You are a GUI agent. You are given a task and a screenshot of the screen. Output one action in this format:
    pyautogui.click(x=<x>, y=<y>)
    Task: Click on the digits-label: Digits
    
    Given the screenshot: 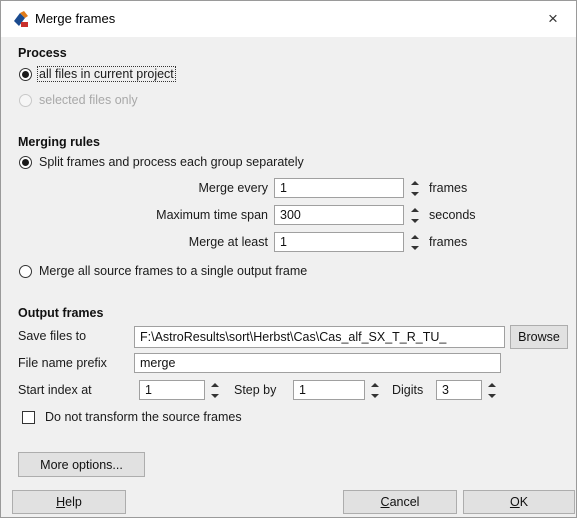 What is the action you would take?
    pyautogui.click(x=408, y=390)
    